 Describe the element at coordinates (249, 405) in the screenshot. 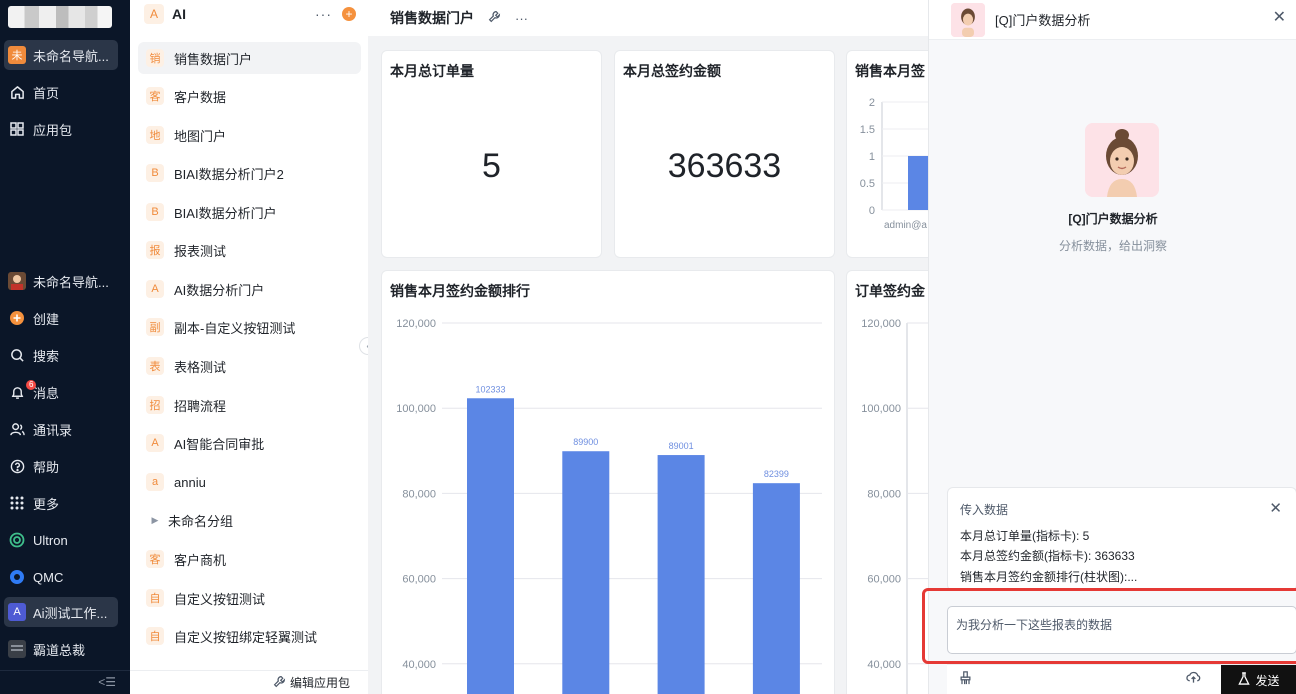

I see `app-item: 招招聘流程` at that location.